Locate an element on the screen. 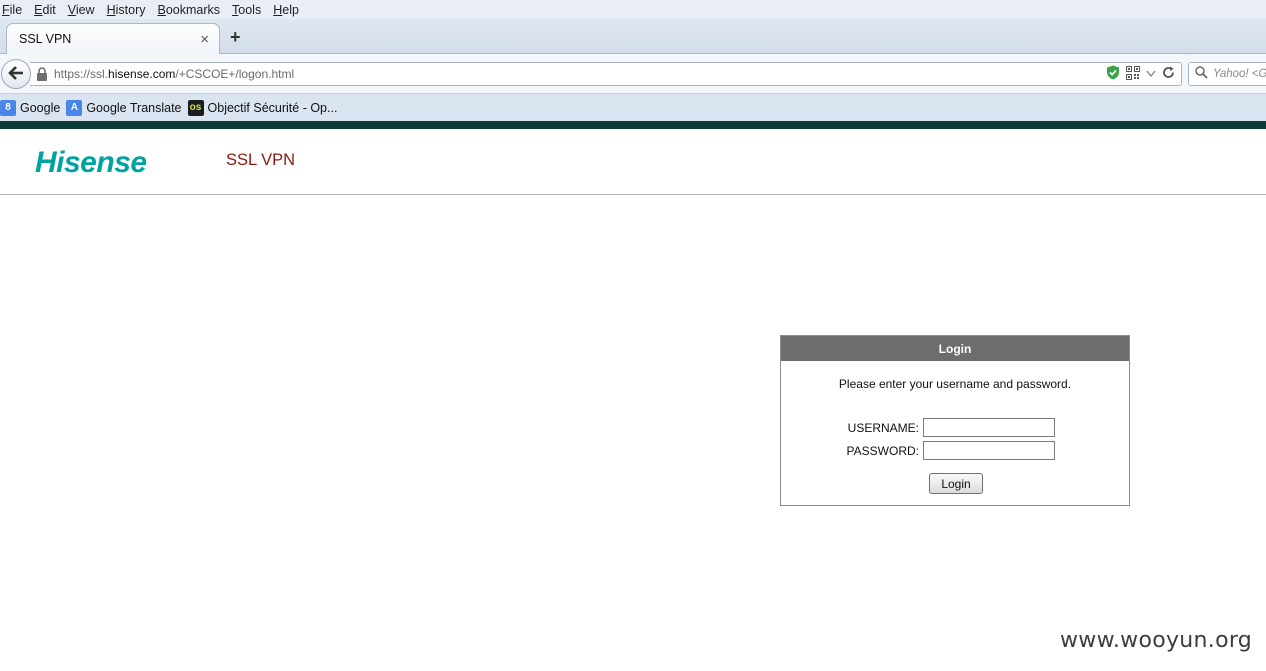 The width and height of the screenshot is (1266, 671). page-header: Hisense SSL VPN is located at coordinates (633, 162).